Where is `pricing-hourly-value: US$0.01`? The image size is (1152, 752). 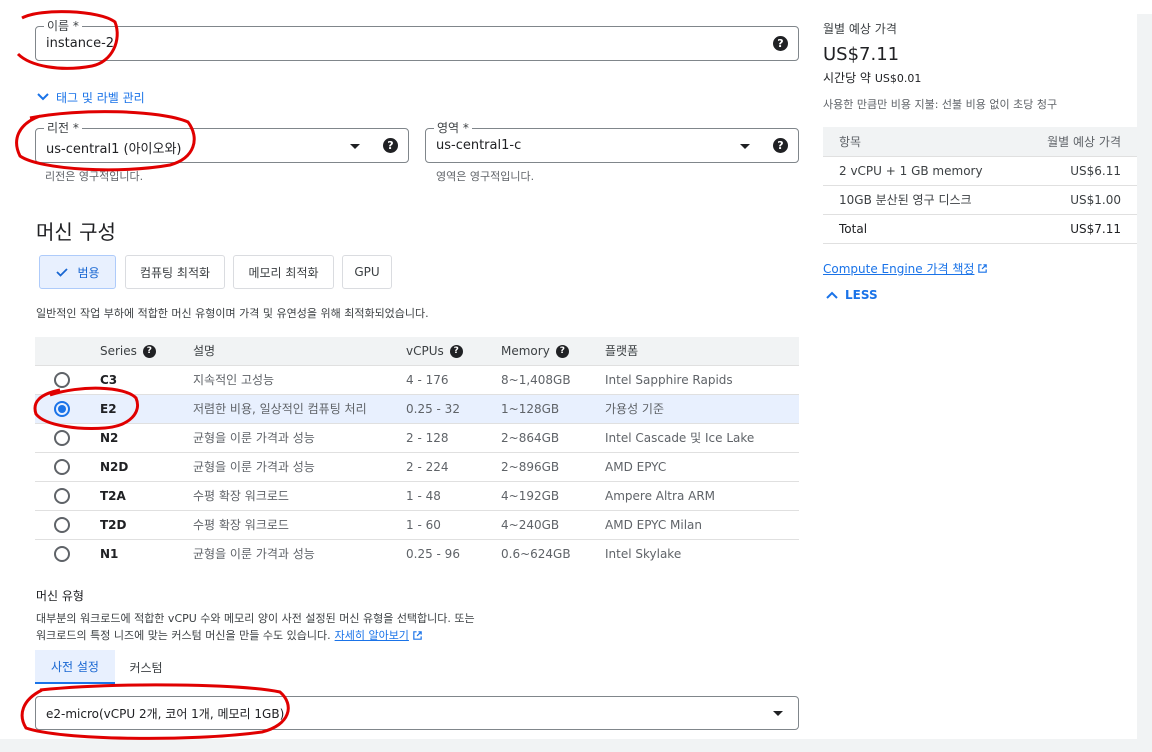 pricing-hourly-value: US$0.01 is located at coordinates (898, 78).